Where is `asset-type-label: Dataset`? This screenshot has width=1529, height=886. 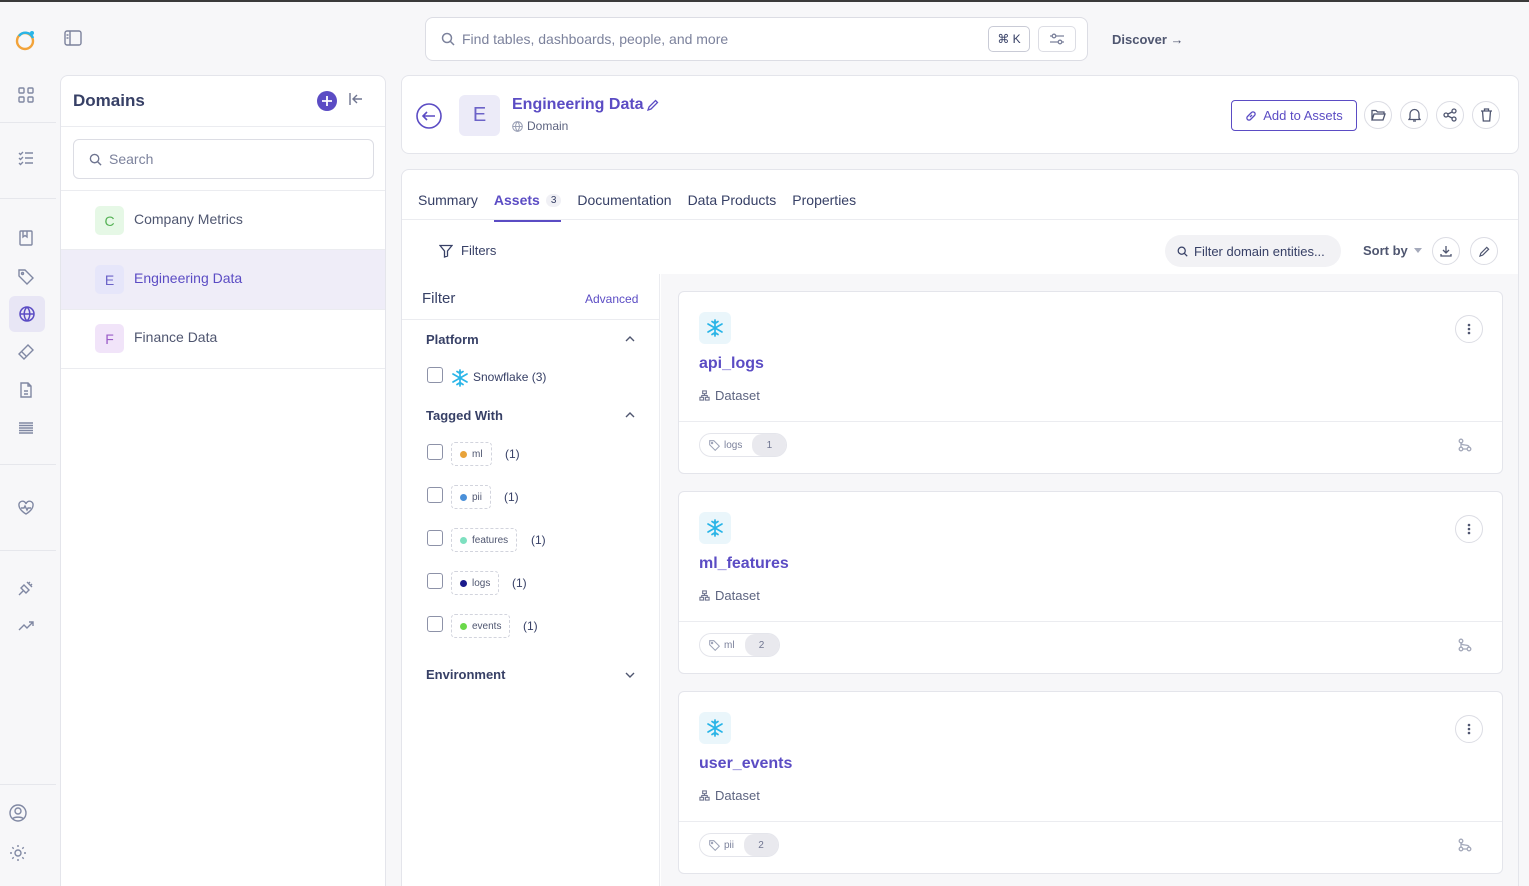 asset-type-label: Dataset is located at coordinates (737, 595).